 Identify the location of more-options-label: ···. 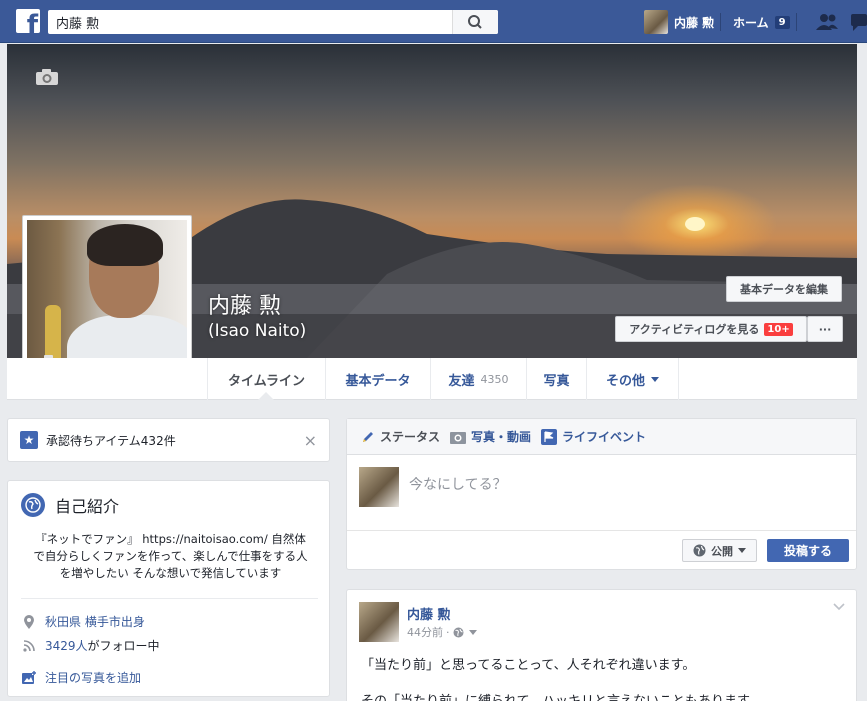
(825, 329).